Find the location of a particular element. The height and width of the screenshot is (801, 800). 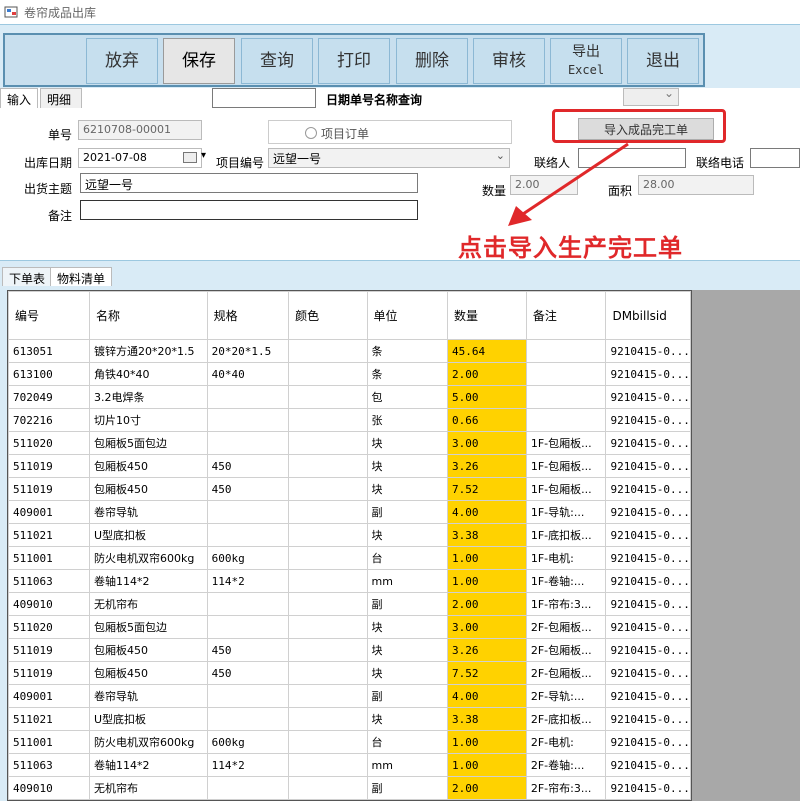

cell-code: 702049 is located at coordinates (49, 397).